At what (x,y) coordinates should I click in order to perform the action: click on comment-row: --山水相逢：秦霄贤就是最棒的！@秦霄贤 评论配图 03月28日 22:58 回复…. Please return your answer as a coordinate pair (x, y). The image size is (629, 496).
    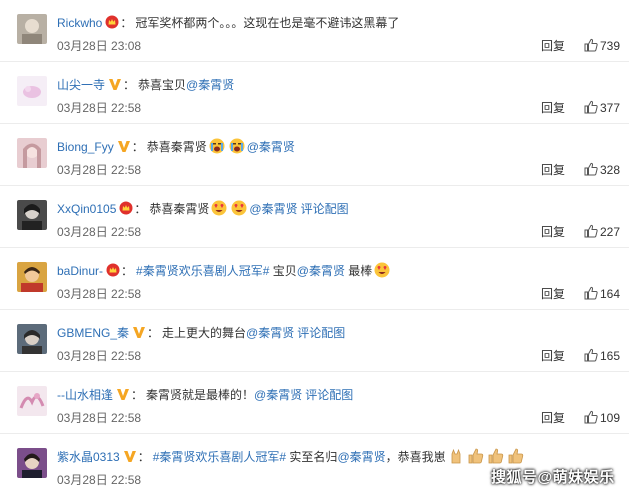
    Looking at the image, I should click on (314, 403).